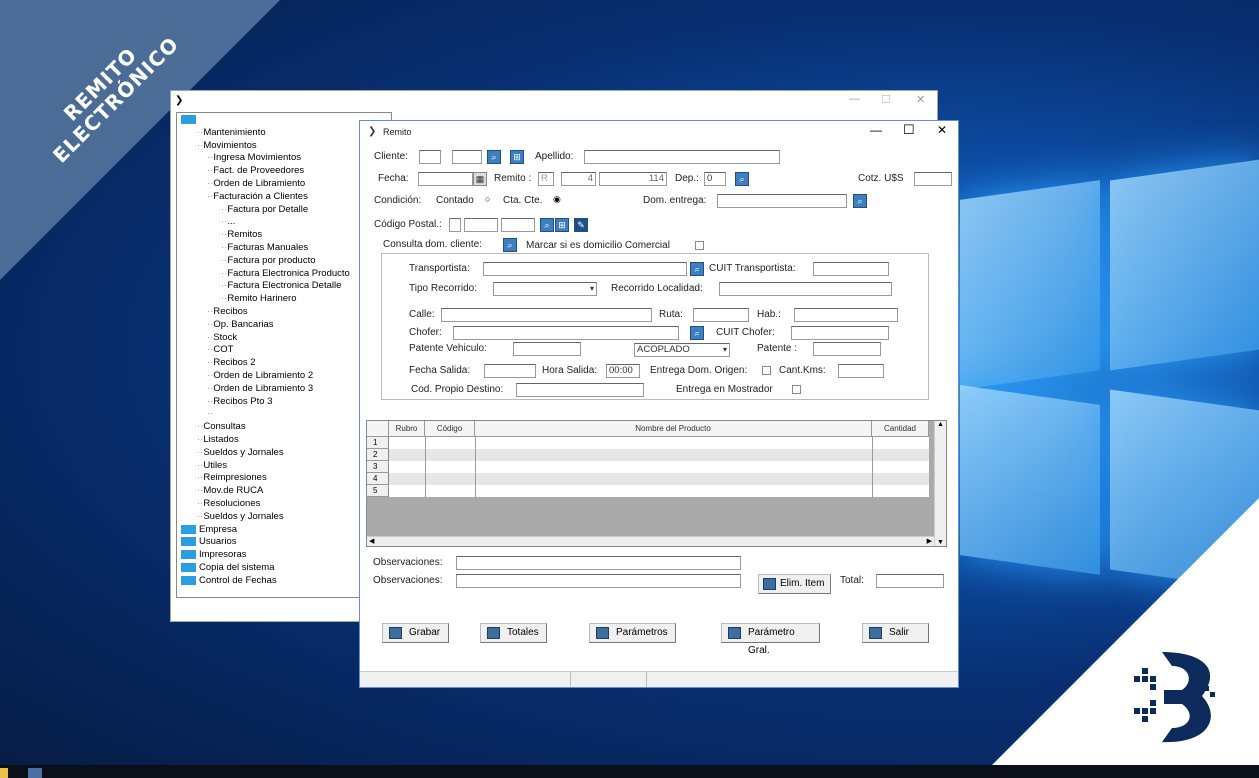 Image resolution: width=1259 pixels, height=778 pixels. I want to click on search-cp-icon: ⌕, so click(547, 225).